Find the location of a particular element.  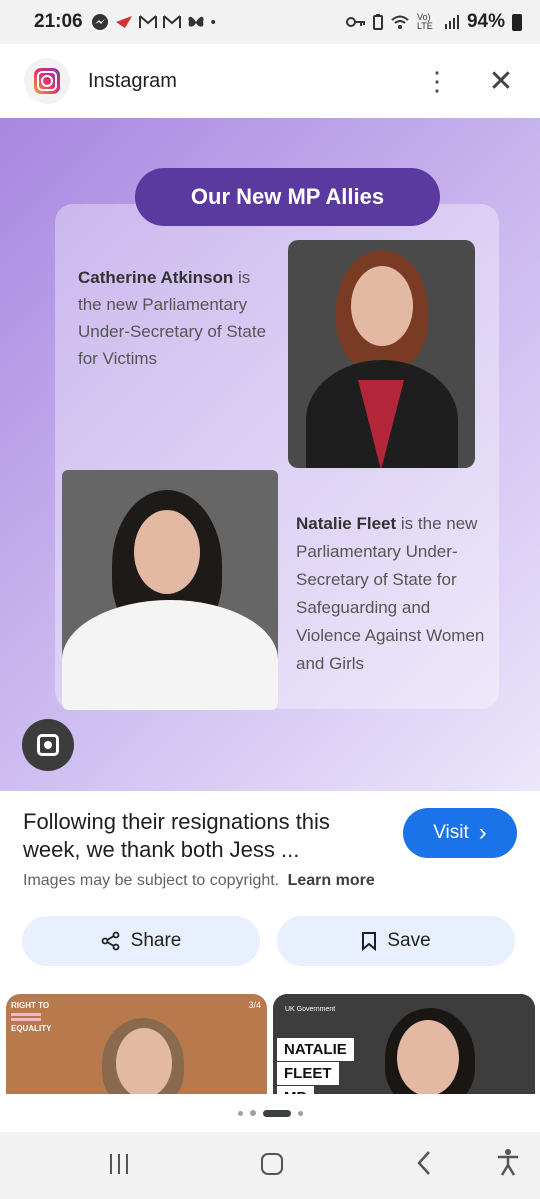

back-icon is located at coordinates (424, 1163).